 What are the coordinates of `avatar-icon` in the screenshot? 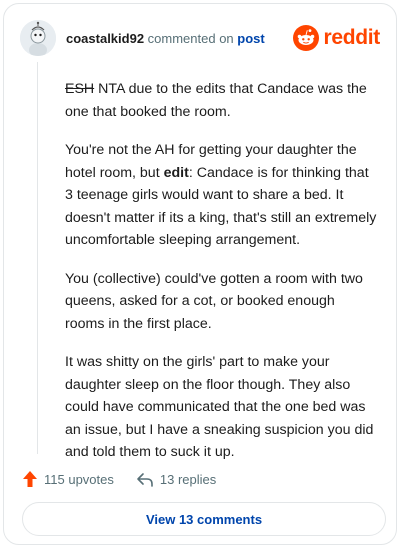 It's located at (38, 38).